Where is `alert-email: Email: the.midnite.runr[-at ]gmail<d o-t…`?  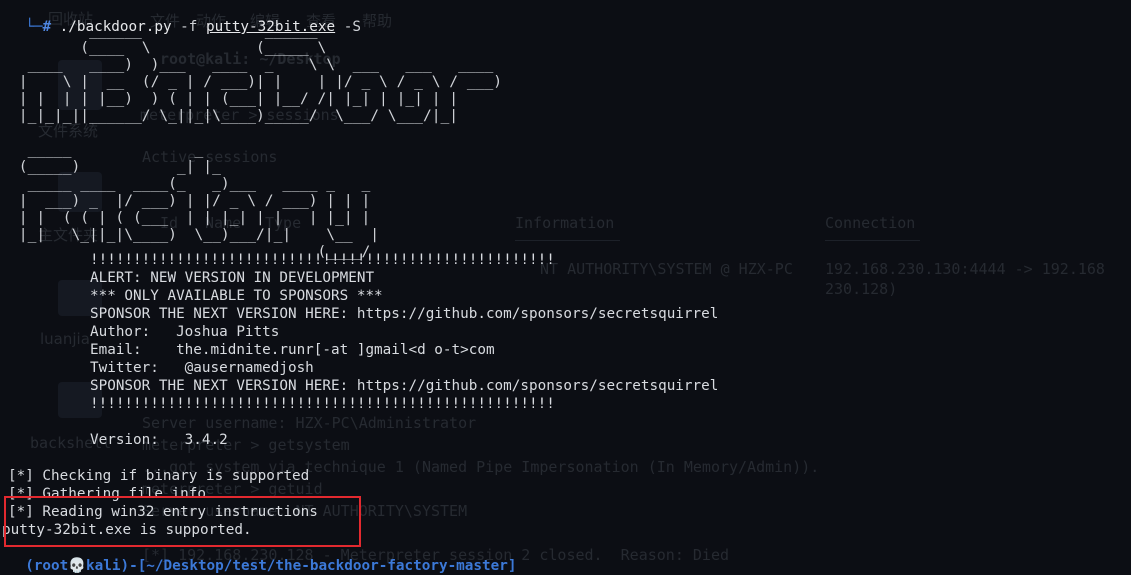 alert-email: Email: the.midnite.runr[-at ]gmail<d o-t… is located at coordinates (292, 350).